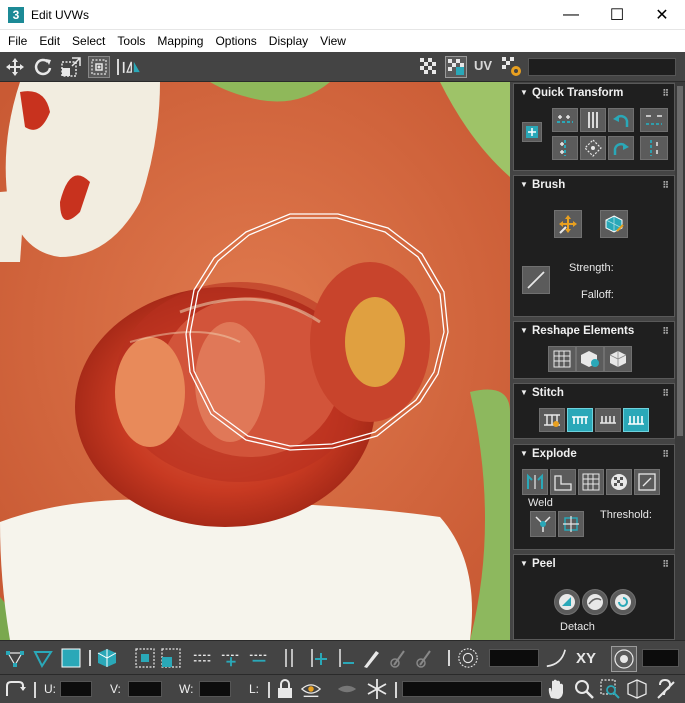 Image resolution: width=685 pixels, height=703 pixels. Describe the element at coordinates (593, 120) in the screenshot. I see `align-vertical-icon` at that location.